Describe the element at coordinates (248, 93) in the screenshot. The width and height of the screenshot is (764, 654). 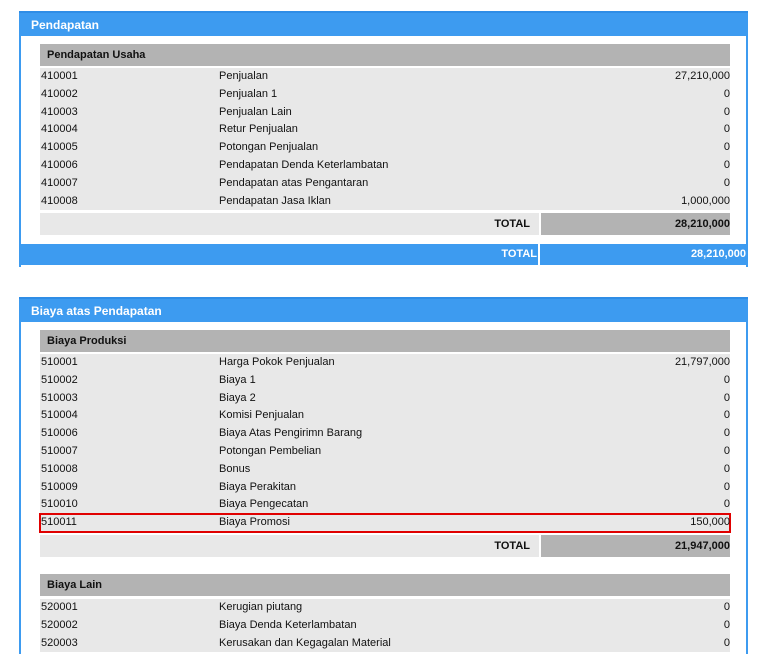
I see `account-name: Penjualan 1` at that location.